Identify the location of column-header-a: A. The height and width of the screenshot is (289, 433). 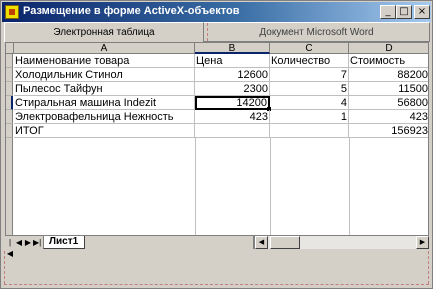
(104, 48).